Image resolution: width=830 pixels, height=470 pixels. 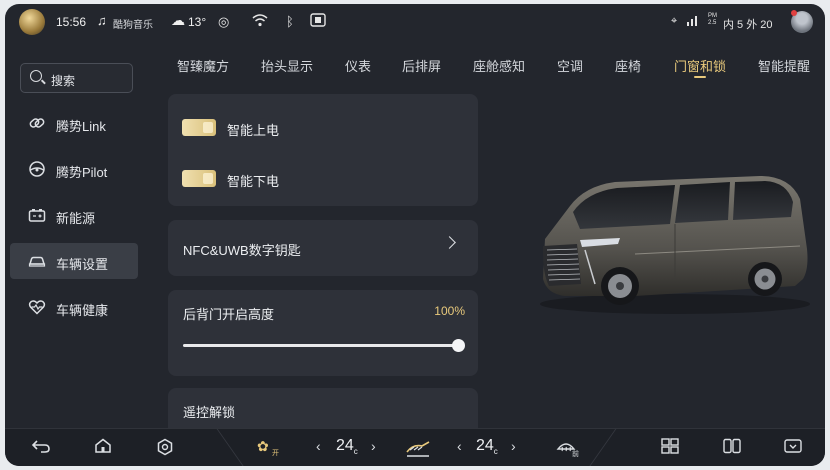 What do you see at coordinates (318, 21) in the screenshot?
I see `screen-icon` at bounding box center [318, 21].